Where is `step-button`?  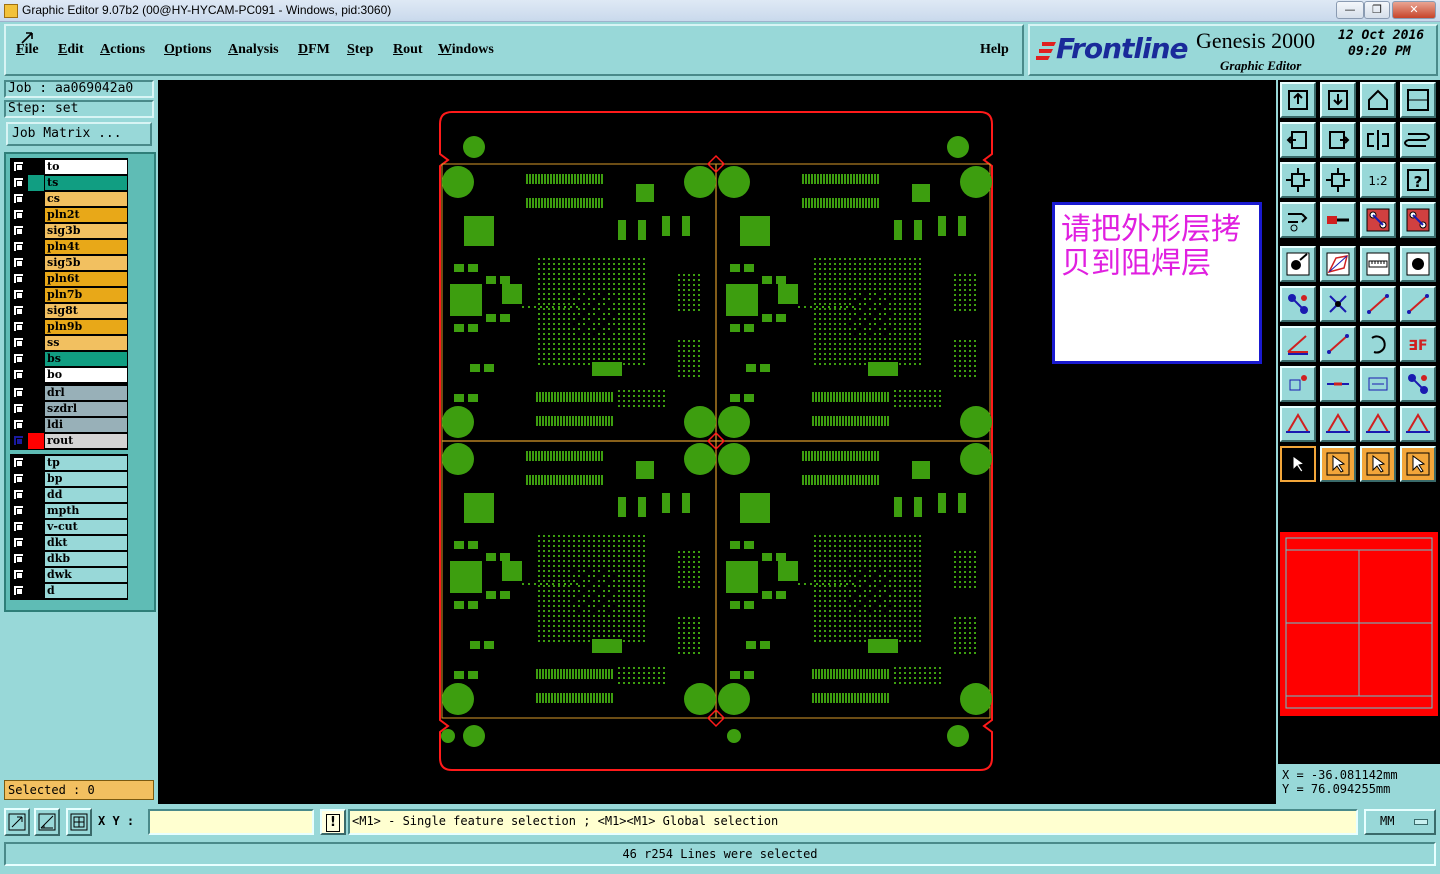 step-button is located at coordinates (1418, 140).